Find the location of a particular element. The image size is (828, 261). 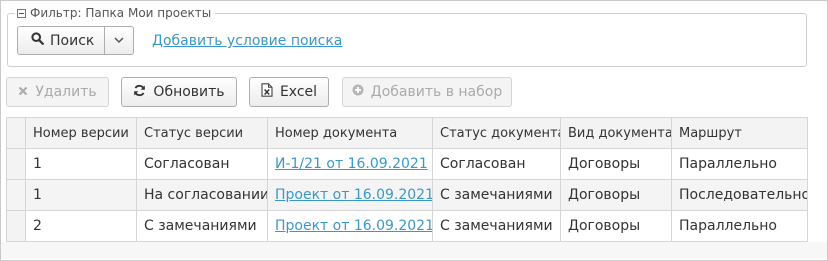

excel-file-icon is located at coordinates (267, 92).